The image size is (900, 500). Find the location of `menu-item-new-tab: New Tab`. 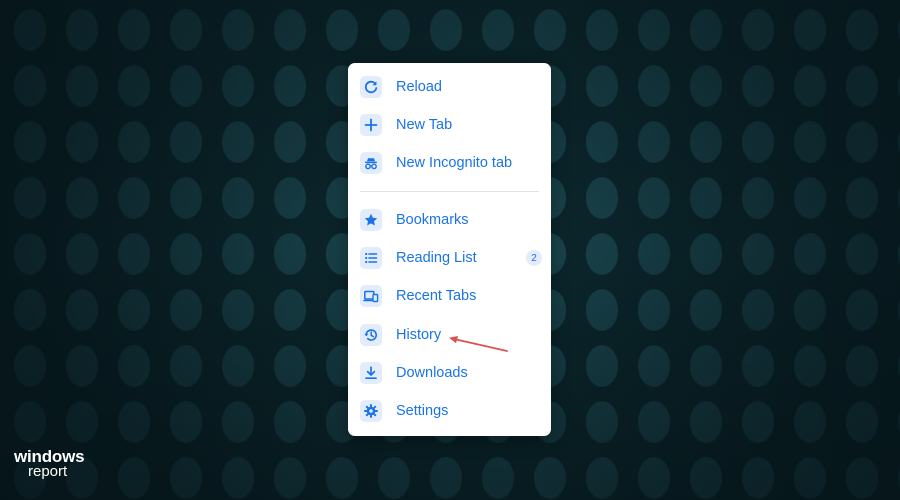

menu-item-new-tab: New Tab is located at coordinates (450, 125).